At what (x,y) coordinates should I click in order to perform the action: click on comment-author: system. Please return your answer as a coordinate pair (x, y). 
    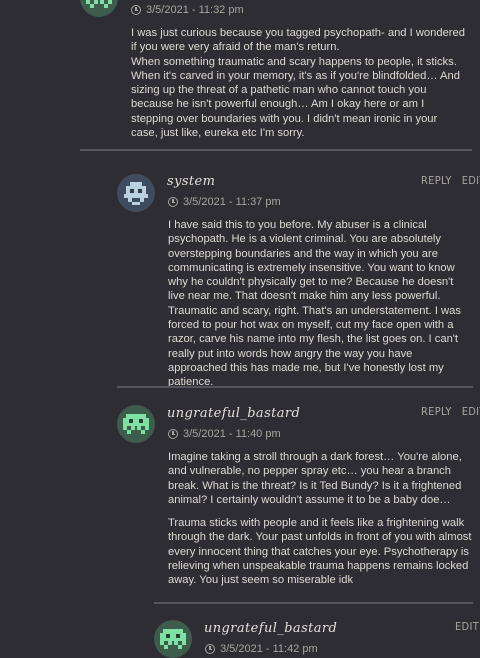
    Looking at the image, I should click on (191, 181).